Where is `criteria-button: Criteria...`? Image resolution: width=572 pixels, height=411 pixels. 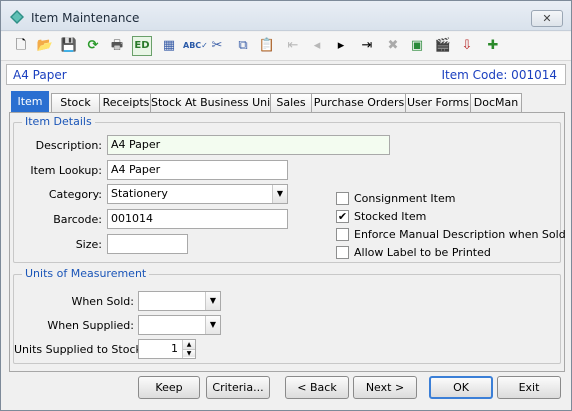 criteria-button: Criteria... is located at coordinates (238, 387).